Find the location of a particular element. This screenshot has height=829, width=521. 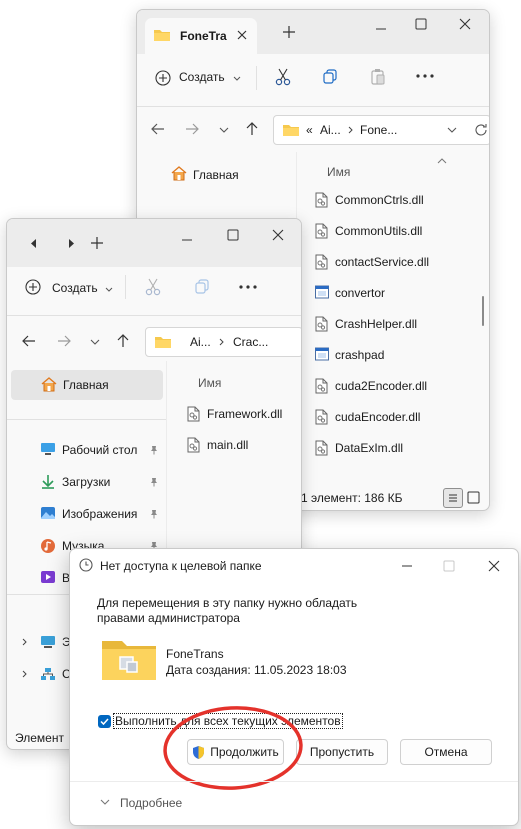

details-view-icon is located at coordinates (453, 498).